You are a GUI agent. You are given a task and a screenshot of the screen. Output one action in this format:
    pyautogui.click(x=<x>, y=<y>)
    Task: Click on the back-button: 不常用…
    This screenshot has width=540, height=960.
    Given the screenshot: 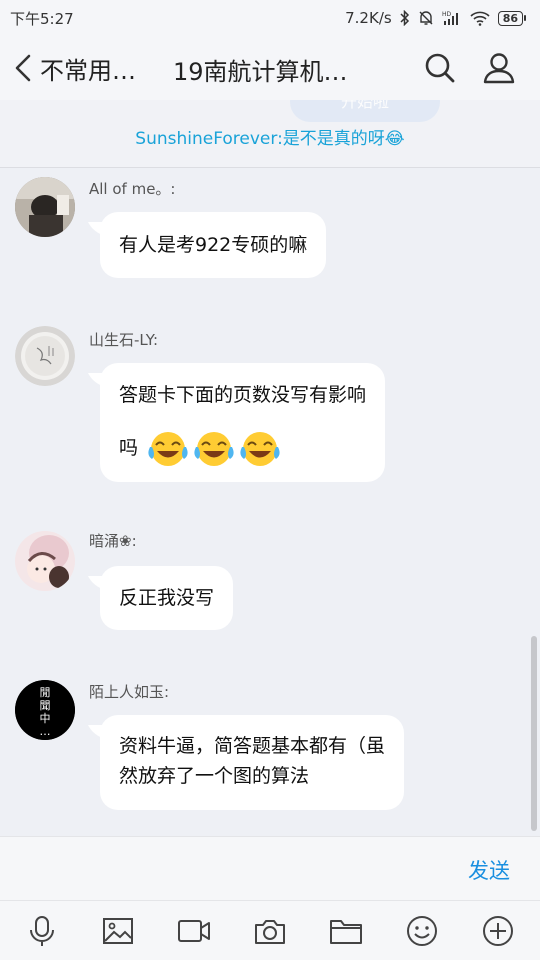 What is the action you would take?
    pyautogui.click(x=75, y=68)
    